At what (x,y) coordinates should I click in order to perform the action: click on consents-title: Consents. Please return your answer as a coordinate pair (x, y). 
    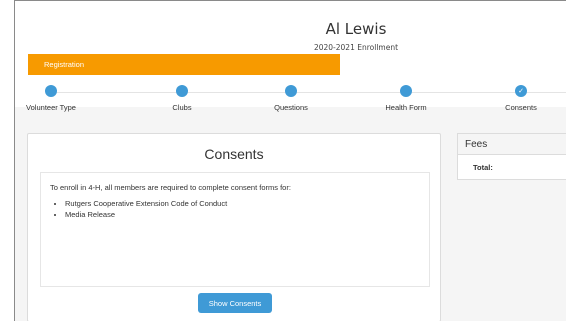
    Looking at the image, I should click on (234, 154).